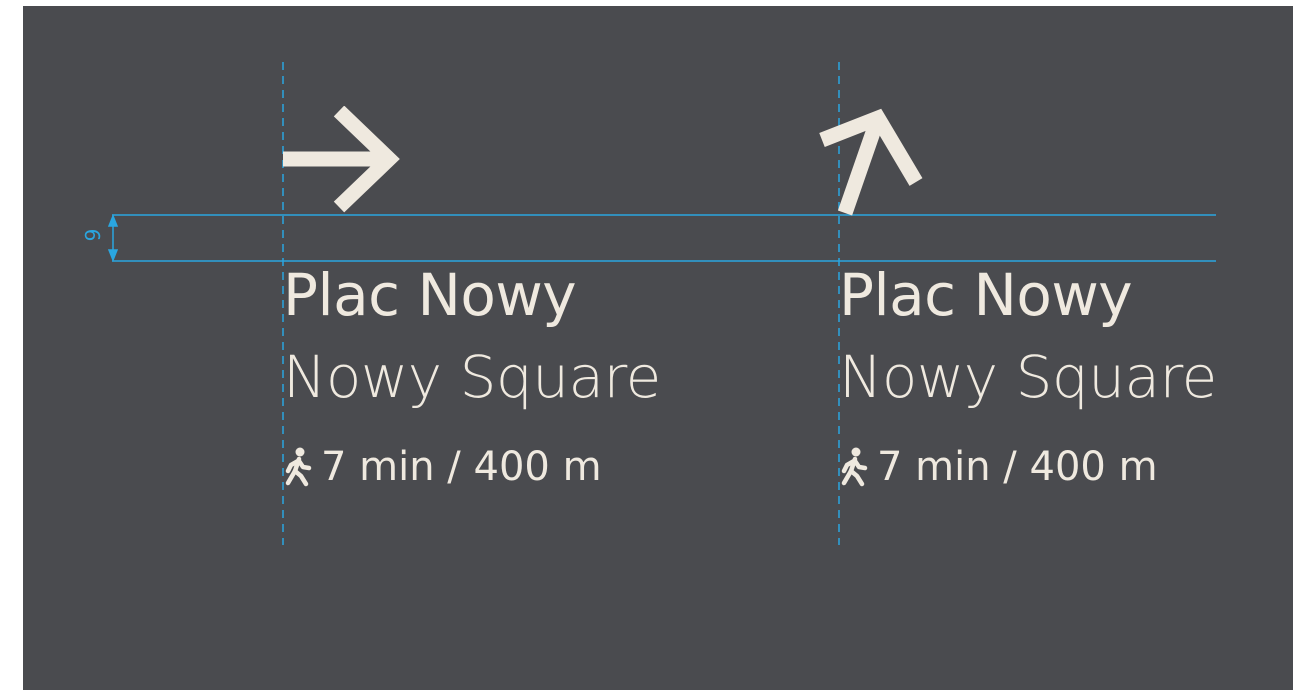 Image resolution: width=1303 pixels, height=690 pixels. Describe the element at coordinates (341, 159) in the screenshot. I see `arrow-right-icon` at that location.